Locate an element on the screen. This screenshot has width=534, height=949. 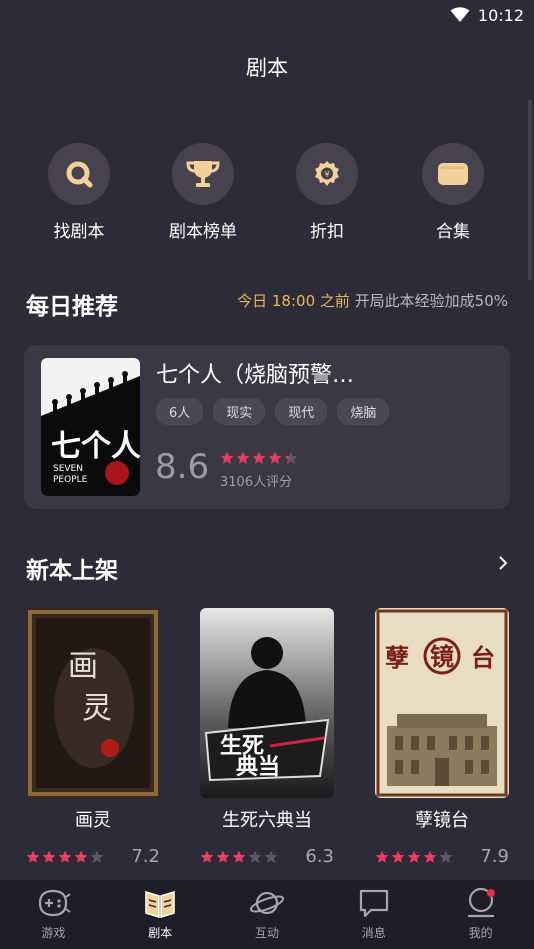
page-title: 剧本 is located at coordinates (267, 68).